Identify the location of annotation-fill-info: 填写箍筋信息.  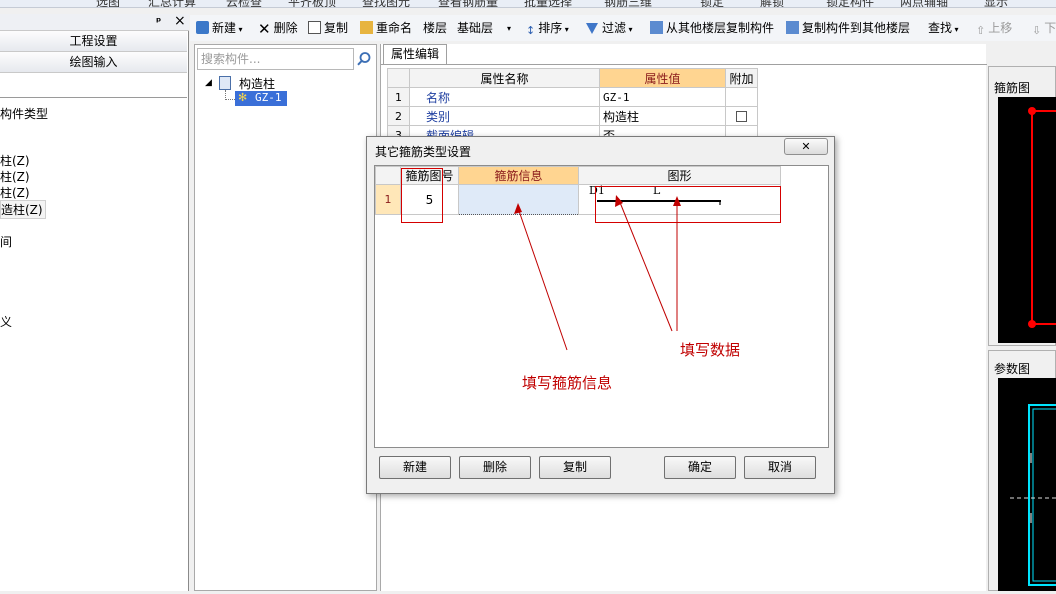
(567, 383).